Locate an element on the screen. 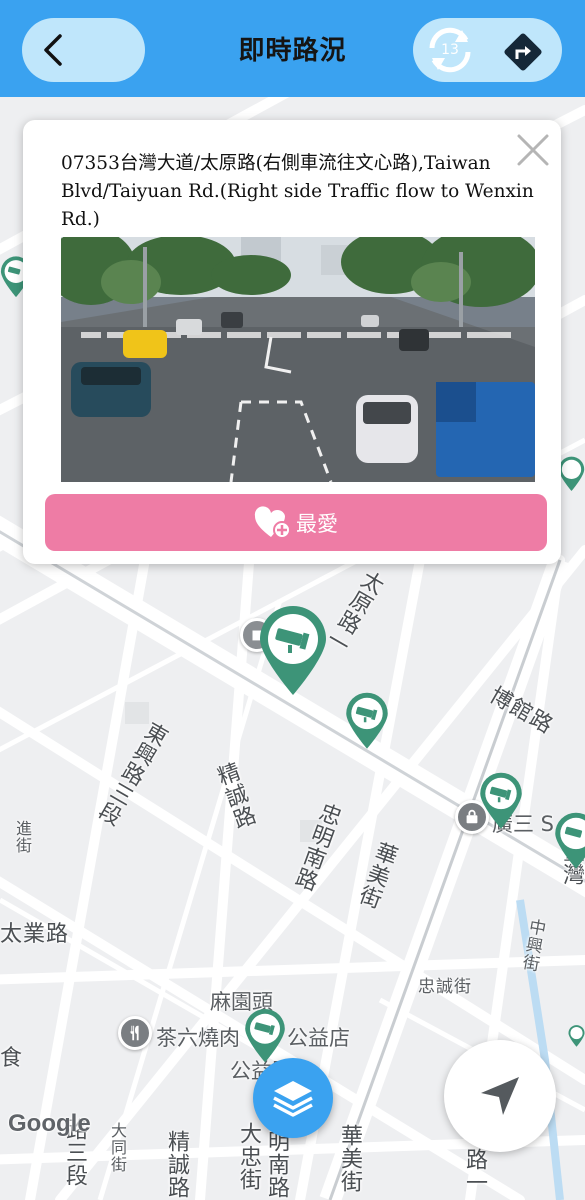 This screenshot has width=585, height=1200. street-label-jingcheng-south: 精誠路 is located at coordinates (176, 1164).